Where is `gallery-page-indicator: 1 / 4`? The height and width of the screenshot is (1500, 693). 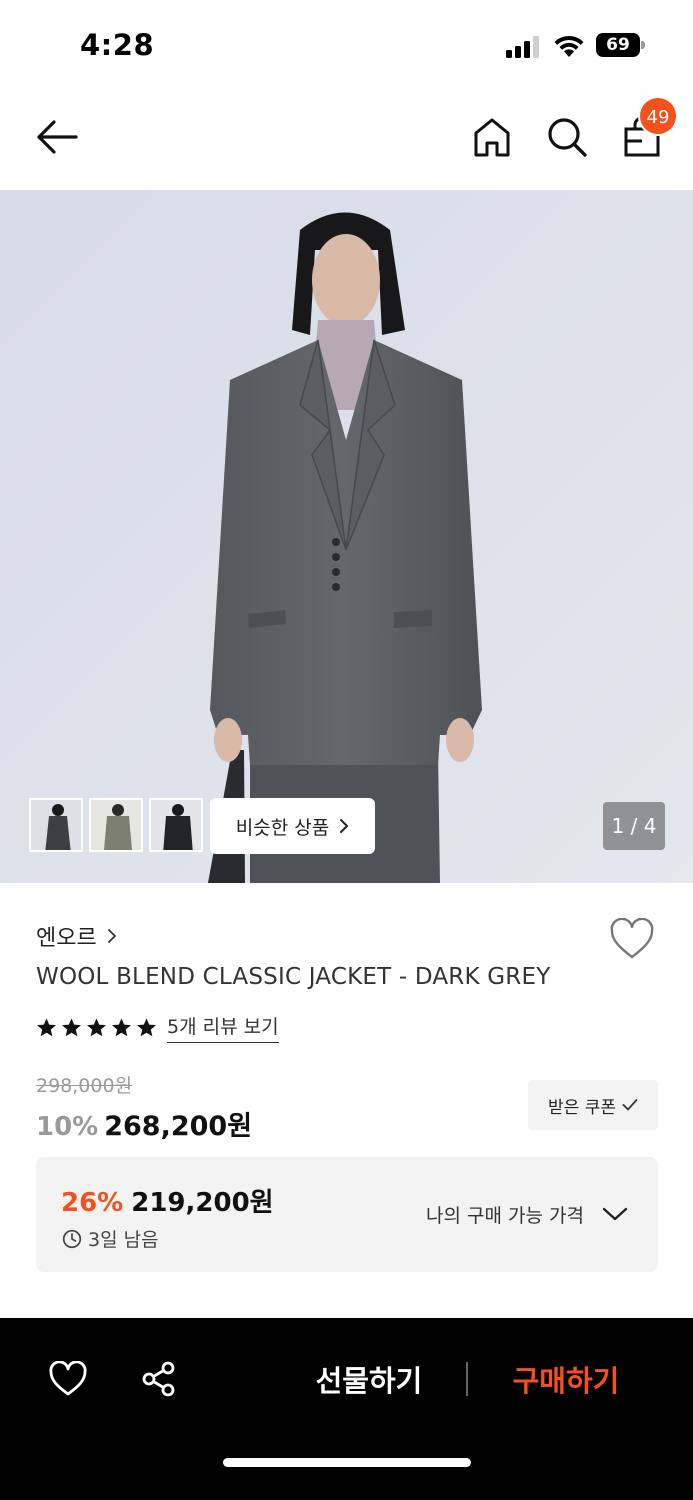 gallery-page-indicator: 1 / 4 is located at coordinates (634, 826).